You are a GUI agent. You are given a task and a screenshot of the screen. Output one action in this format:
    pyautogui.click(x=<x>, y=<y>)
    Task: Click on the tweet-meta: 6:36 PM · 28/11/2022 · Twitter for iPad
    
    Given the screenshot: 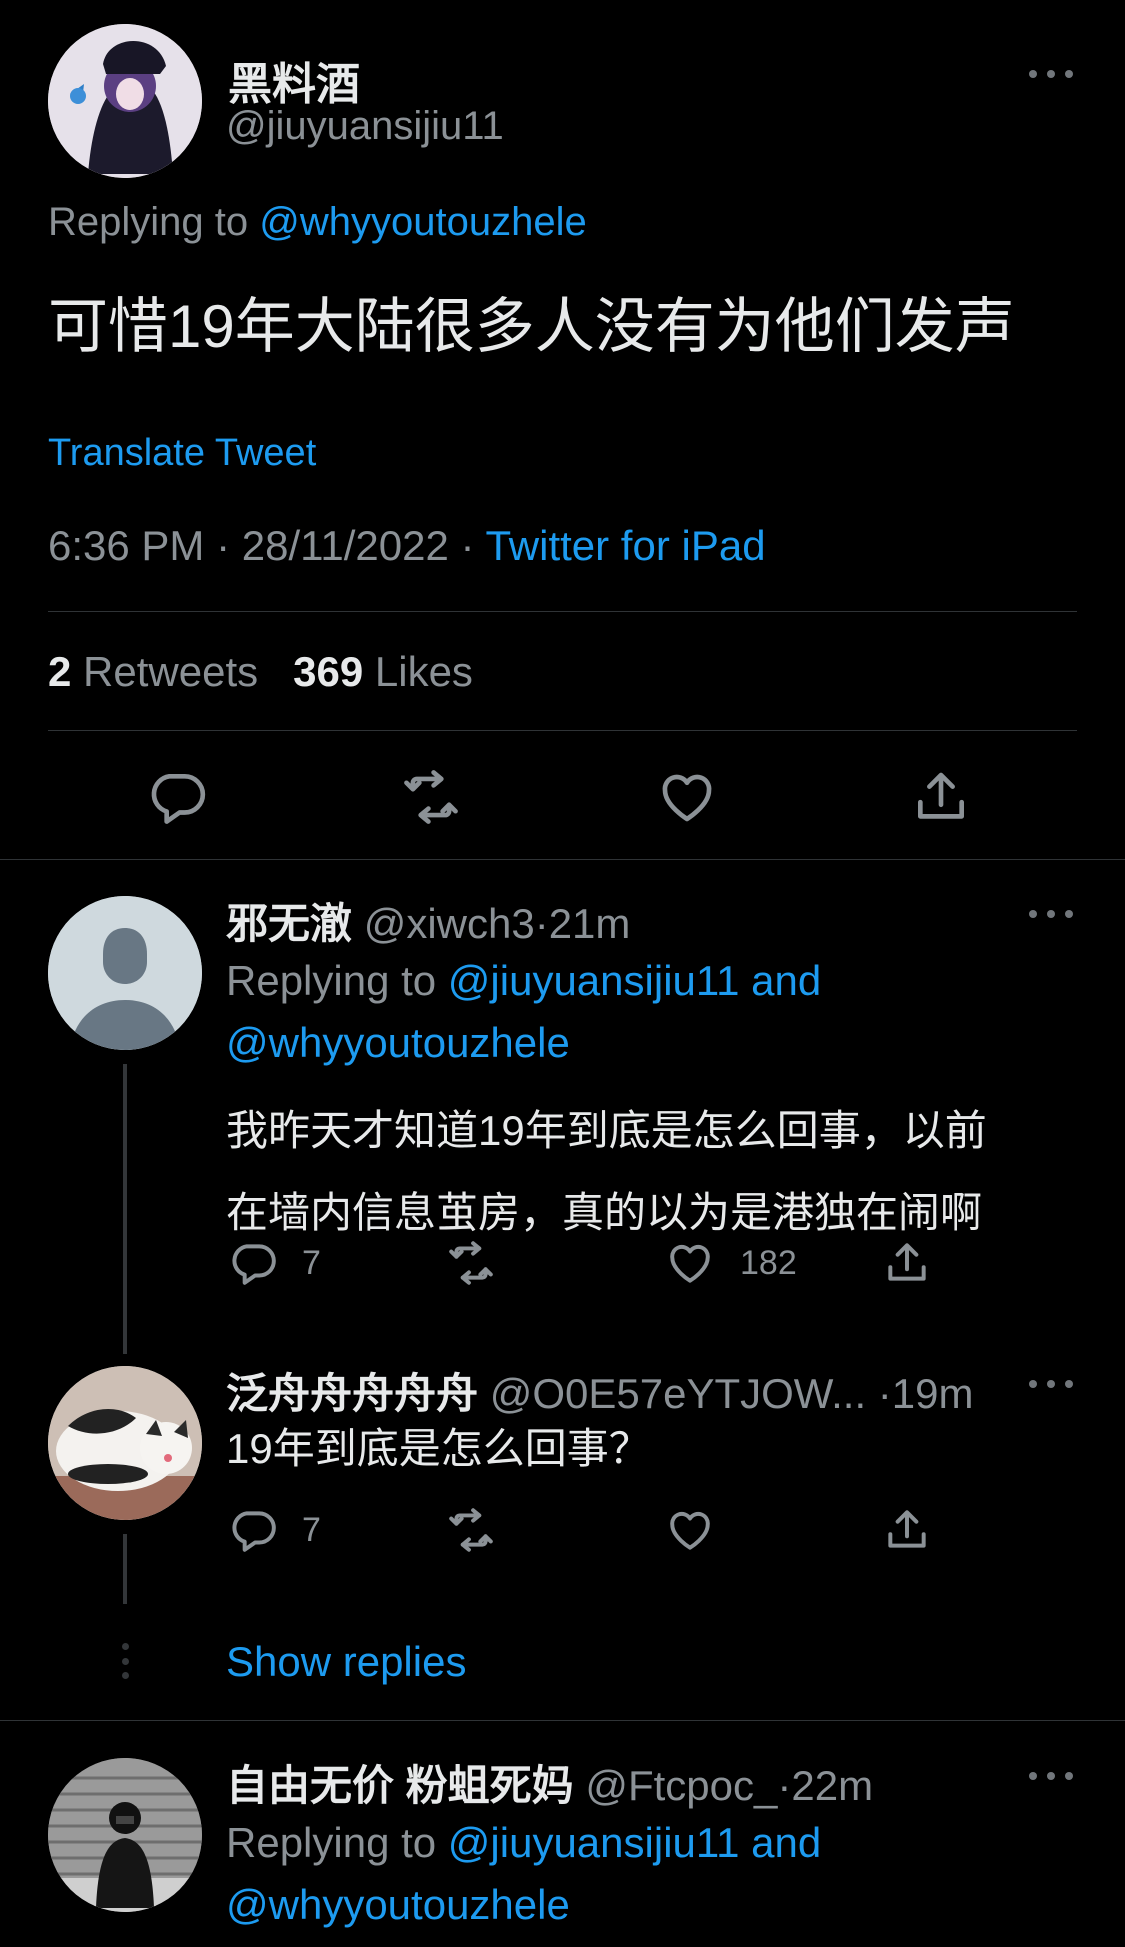 What is the action you would take?
    pyautogui.click(x=407, y=546)
    